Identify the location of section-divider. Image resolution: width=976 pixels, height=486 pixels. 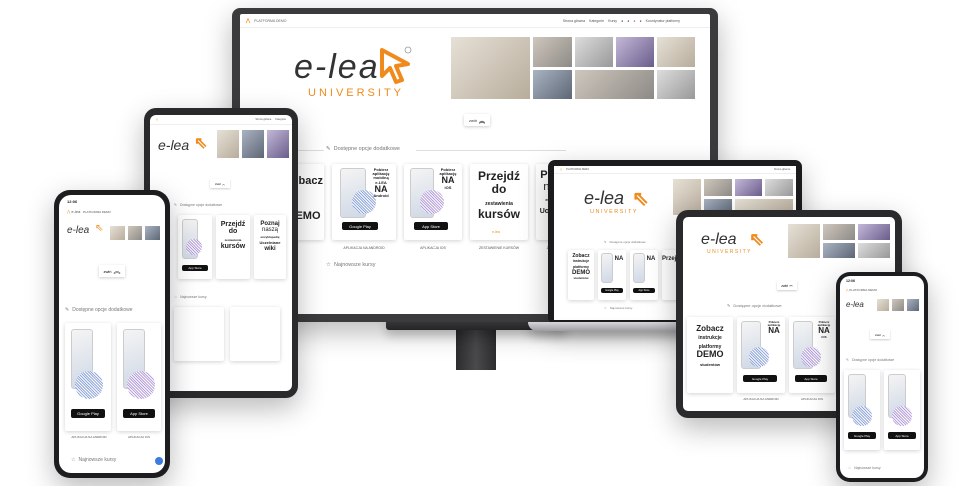
(491, 150).